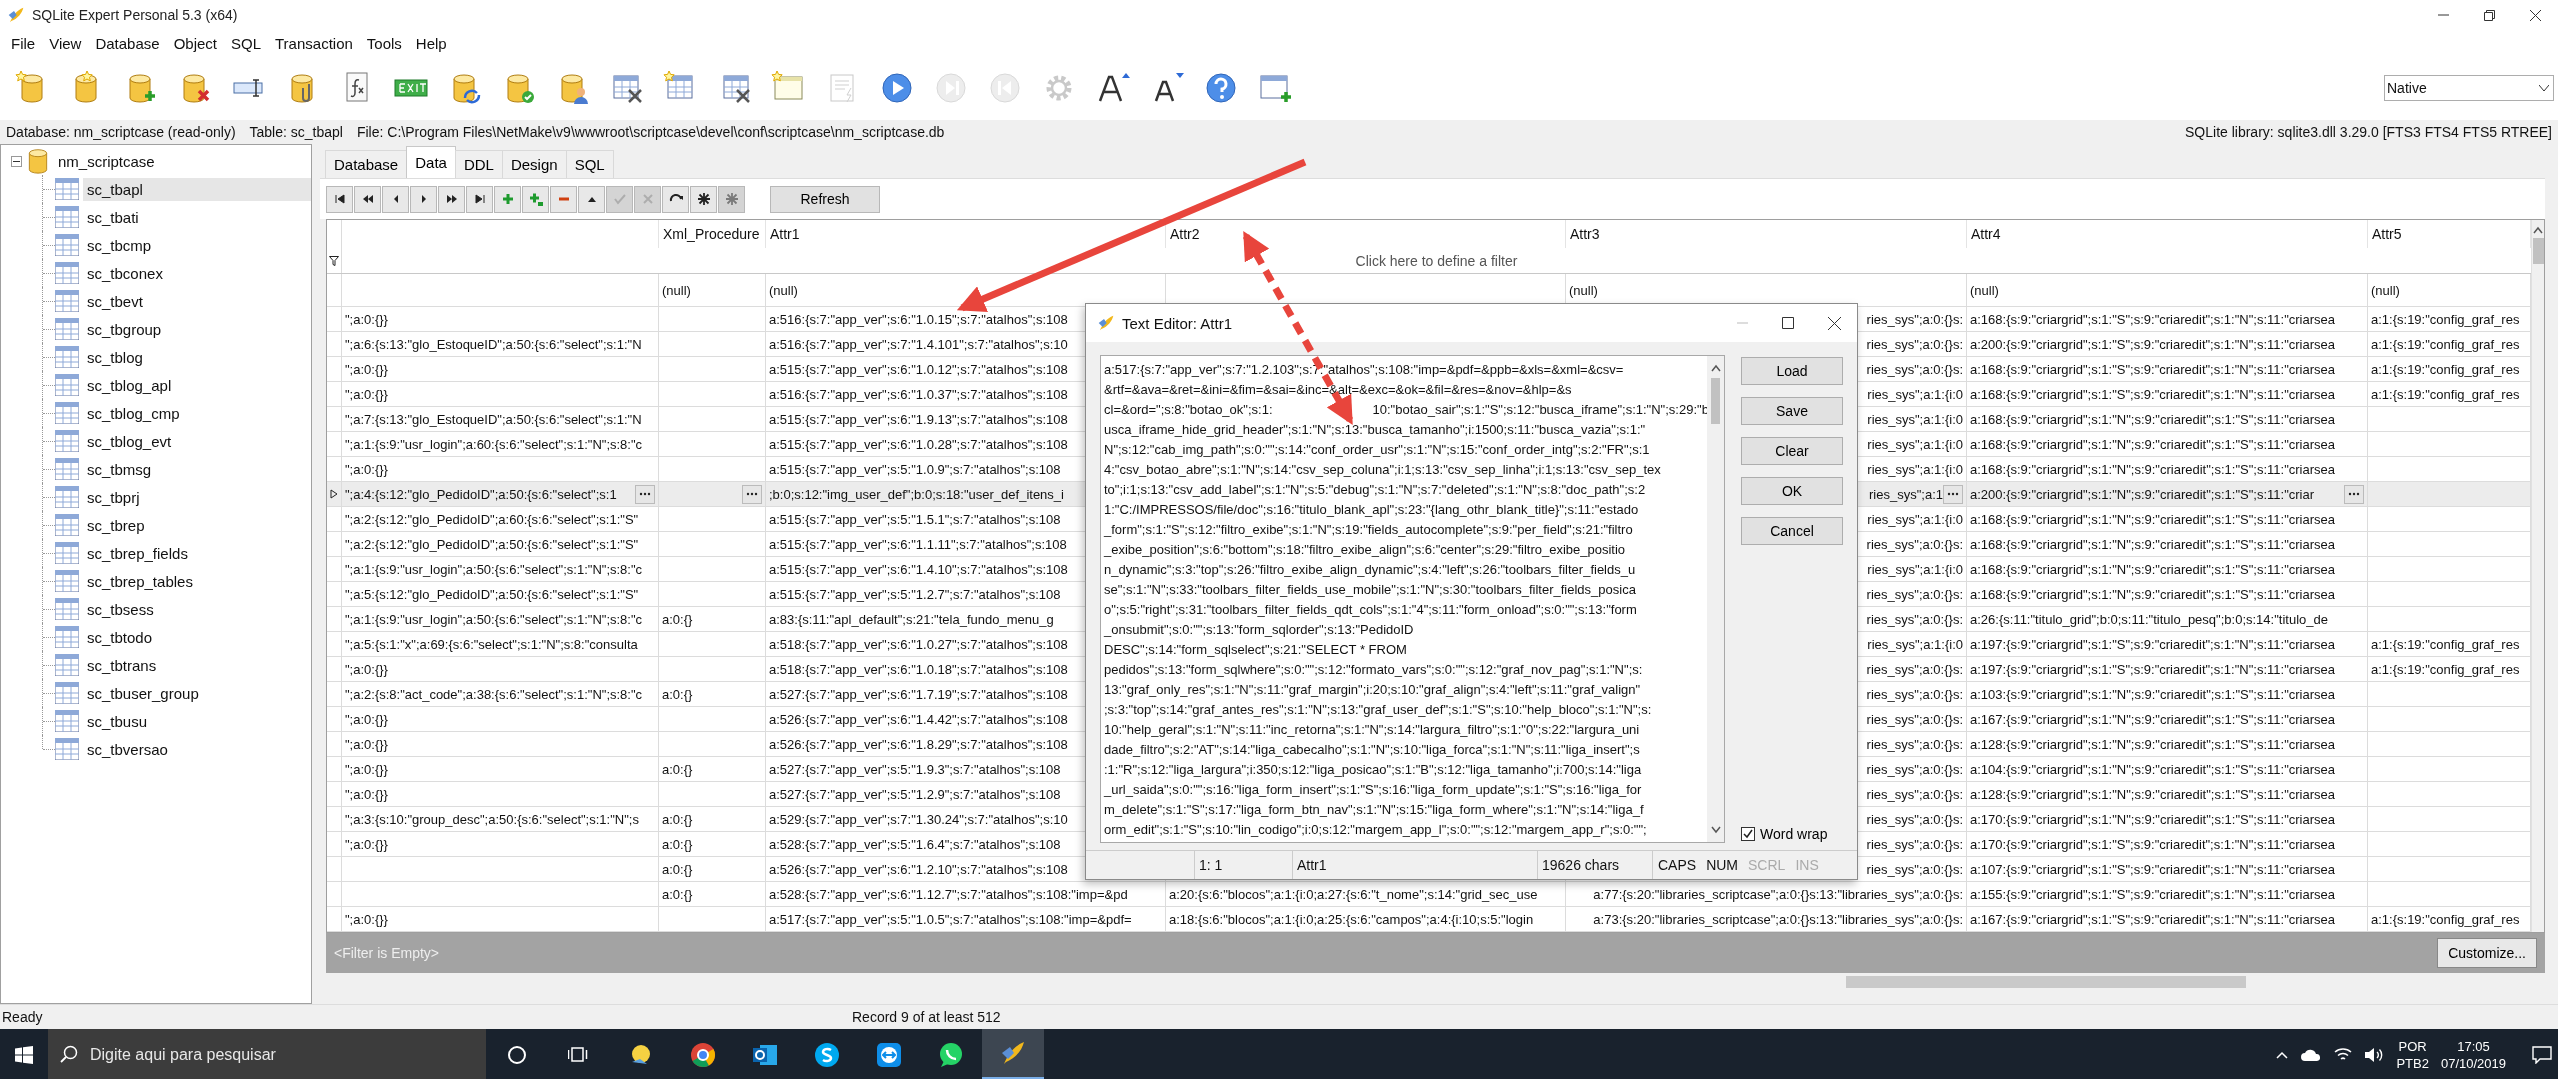 The width and height of the screenshot is (2558, 1079). What do you see at coordinates (500, 594) in the screenshot?
I see `table-cell: ";a:5:{s:12:"glo_PedidoID";a:50:{s:6:"select";s:1:"S"` at bounding box center [500, 594].